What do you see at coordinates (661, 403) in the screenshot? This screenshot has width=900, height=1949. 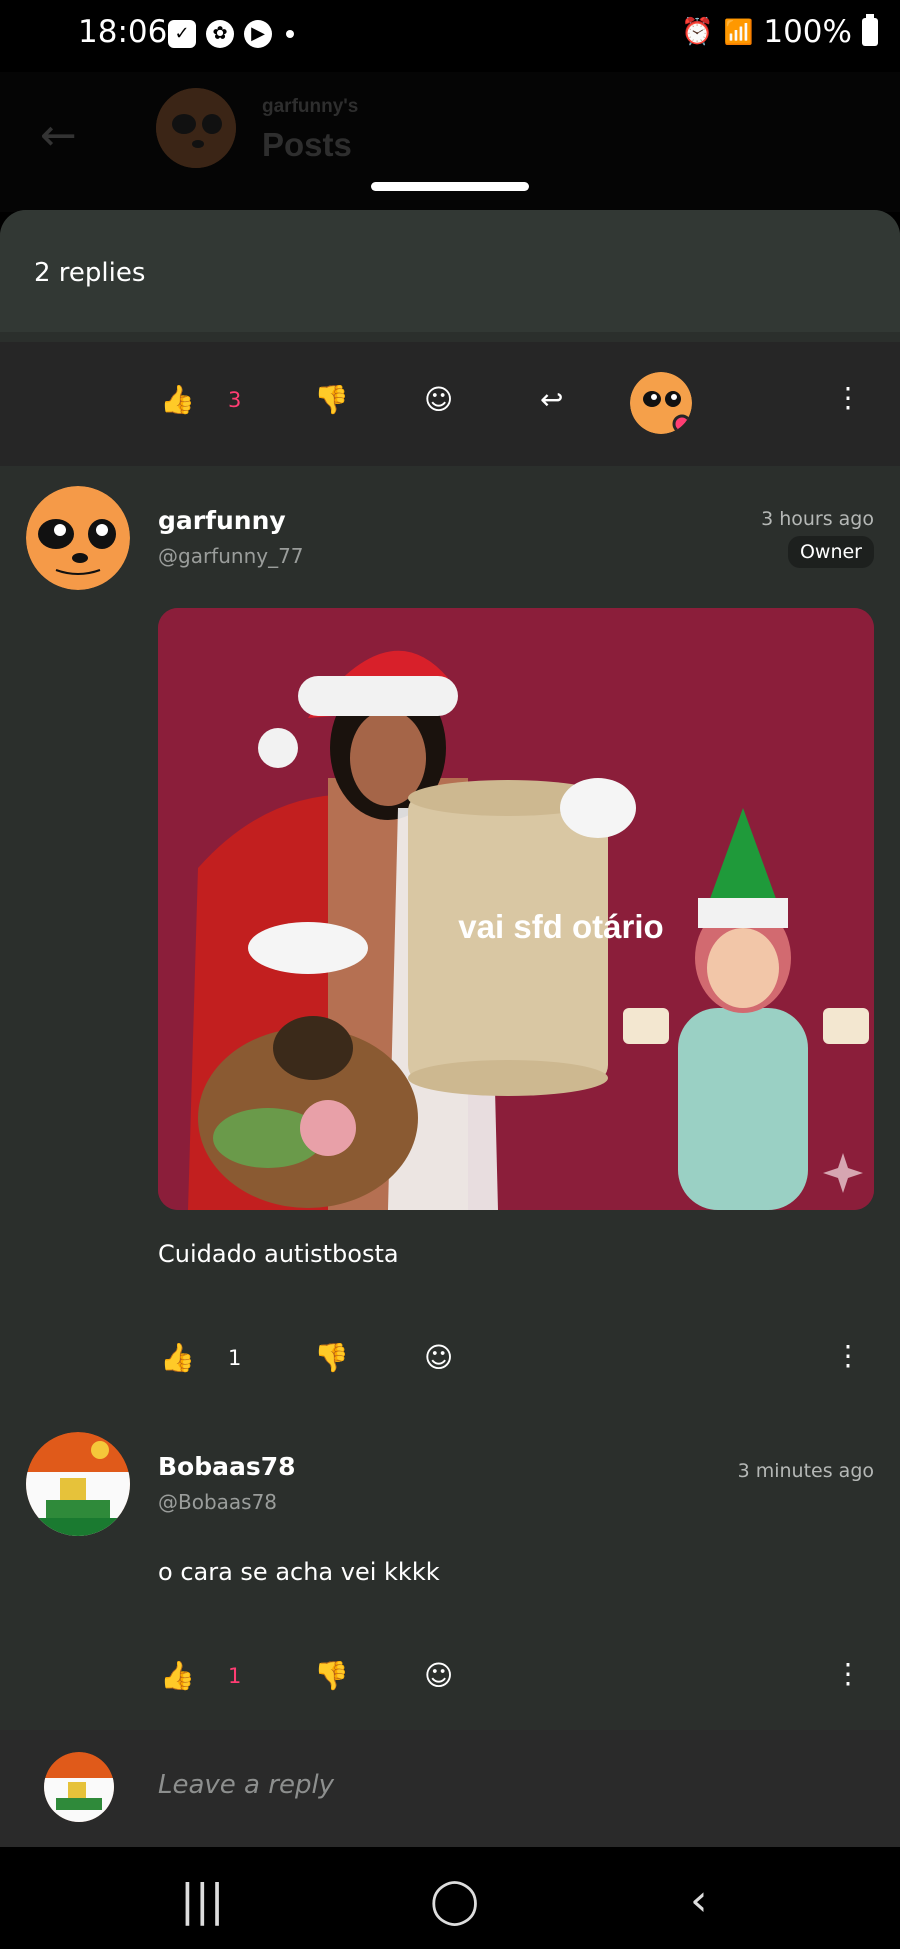 I see `reactor-avatar` at bounding box center [661, 403].